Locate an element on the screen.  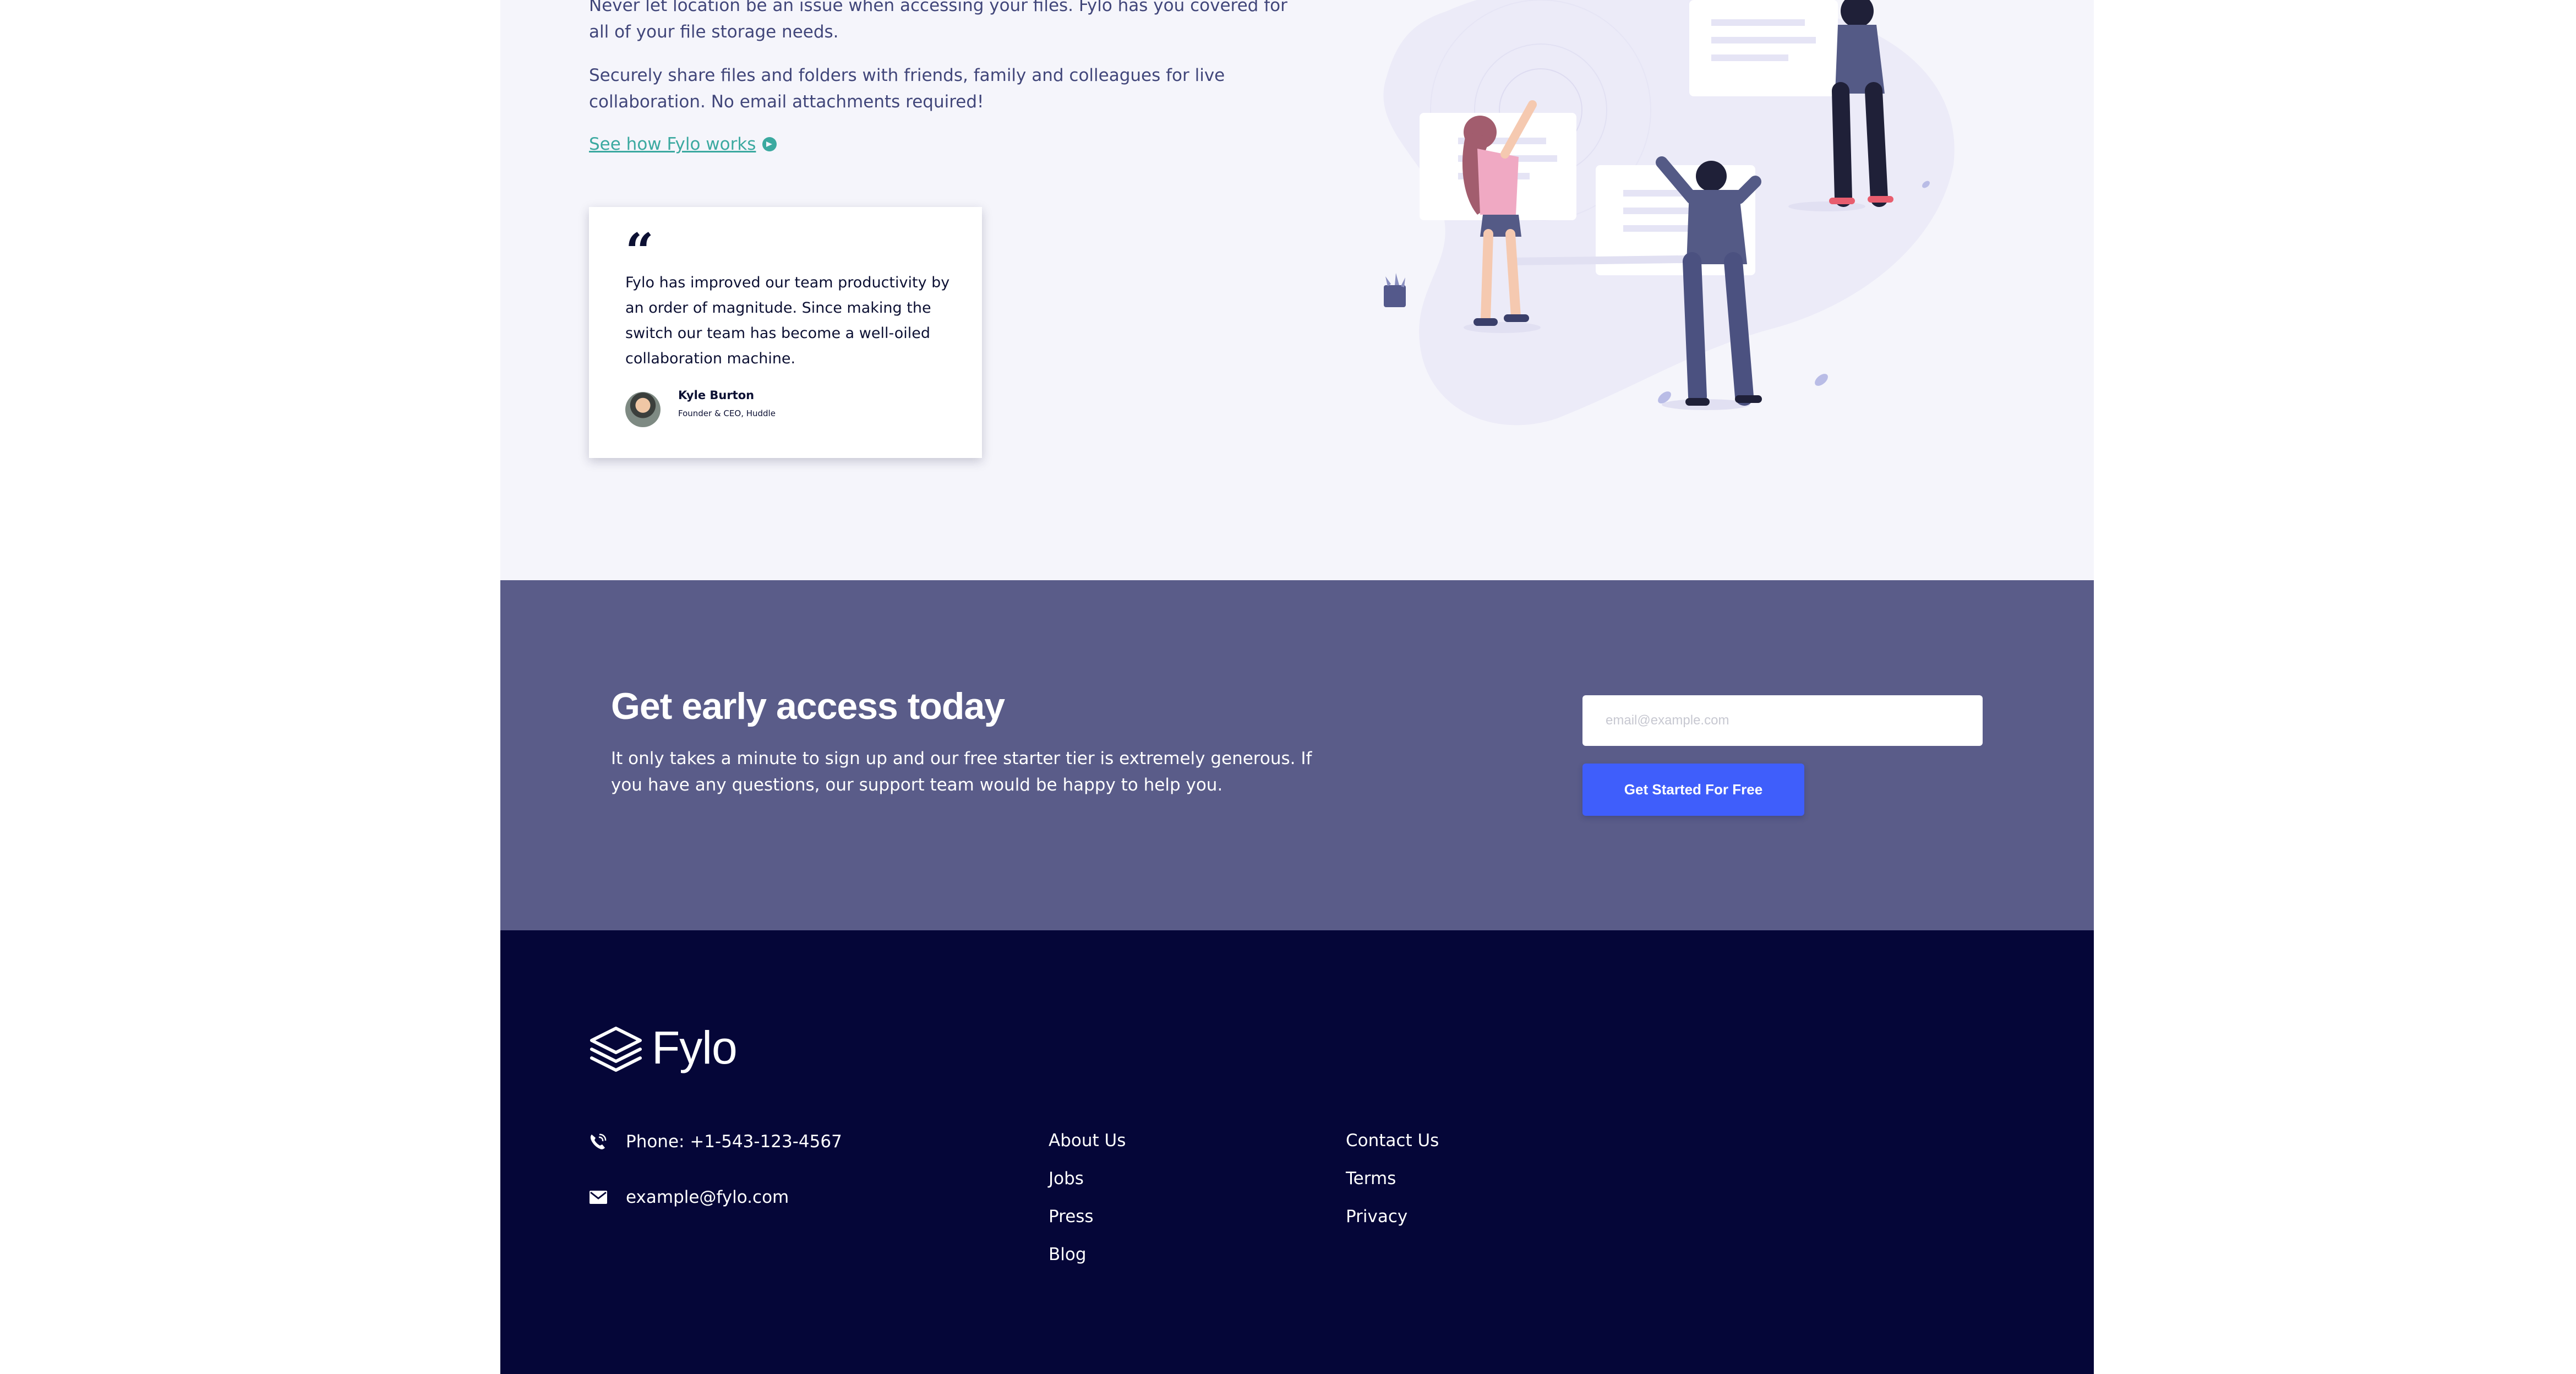
see-how-fylo-works-link: See how Fylo works is located at coordinates (683, 144).